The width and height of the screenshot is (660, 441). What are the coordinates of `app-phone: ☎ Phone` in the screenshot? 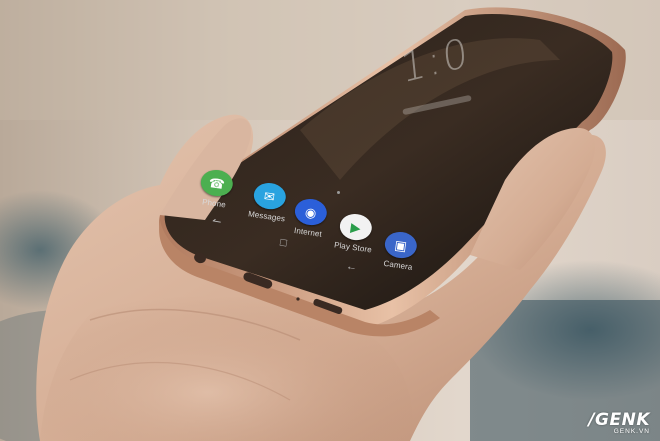 It's located at (216, 188).